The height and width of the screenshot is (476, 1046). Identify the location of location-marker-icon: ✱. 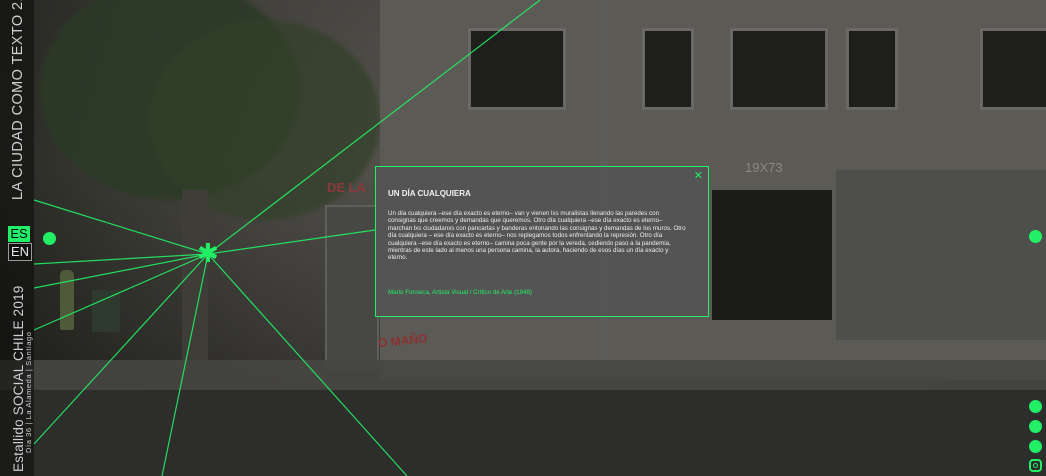
(208, 254).